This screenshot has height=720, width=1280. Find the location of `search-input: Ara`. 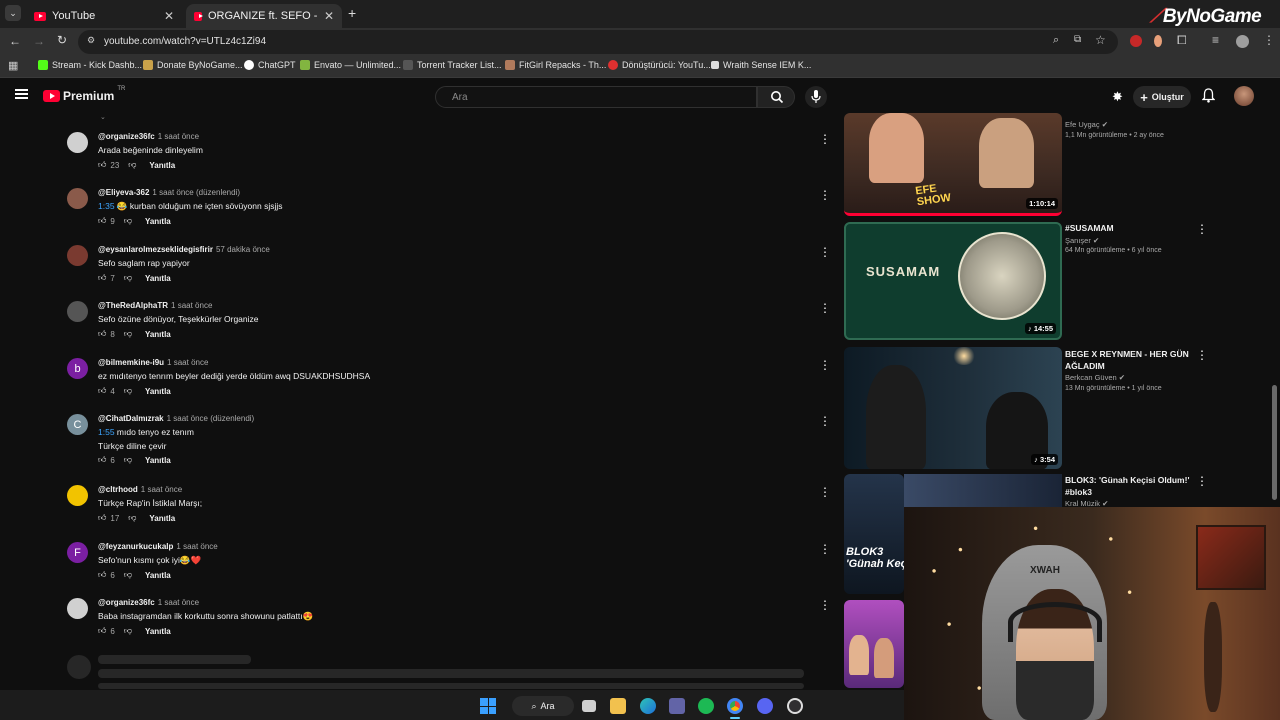

search-input: Ara is located at coordinates (596, 97).